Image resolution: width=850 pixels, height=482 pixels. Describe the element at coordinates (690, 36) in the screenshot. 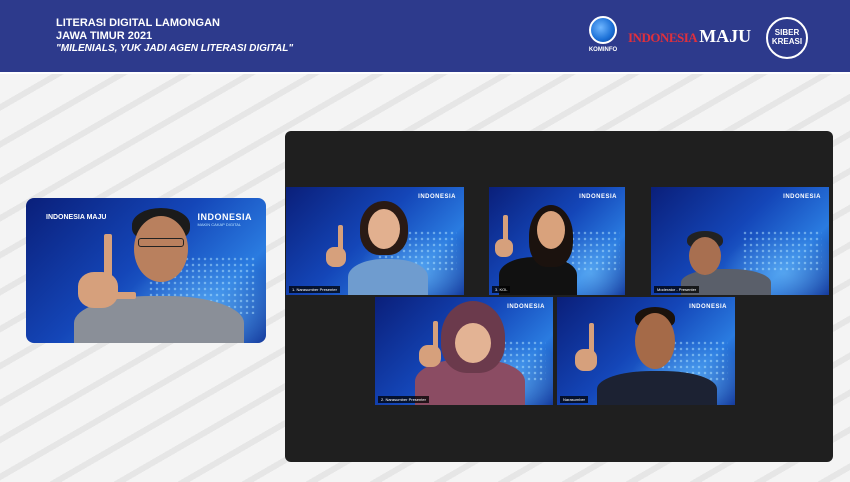

I see `indonesia-maju-logo: INDONESIA MAJU` at that location.